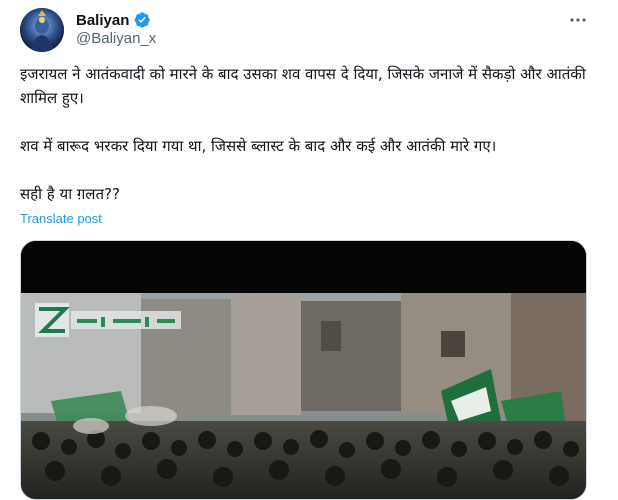 This screenshot has height=500, width=618. What do you see at coordinates (102, 20) in the screenshot?
I see `display-name: Baliyan` at bounding box center [102, 20].